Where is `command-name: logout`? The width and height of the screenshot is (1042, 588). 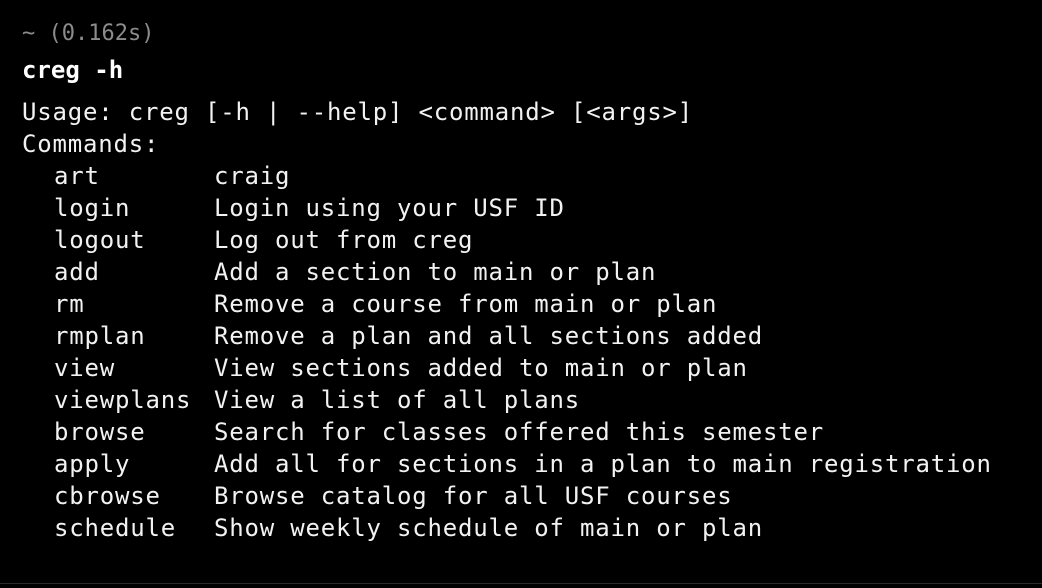 command-name: logout is located at coordinates (100, 240).